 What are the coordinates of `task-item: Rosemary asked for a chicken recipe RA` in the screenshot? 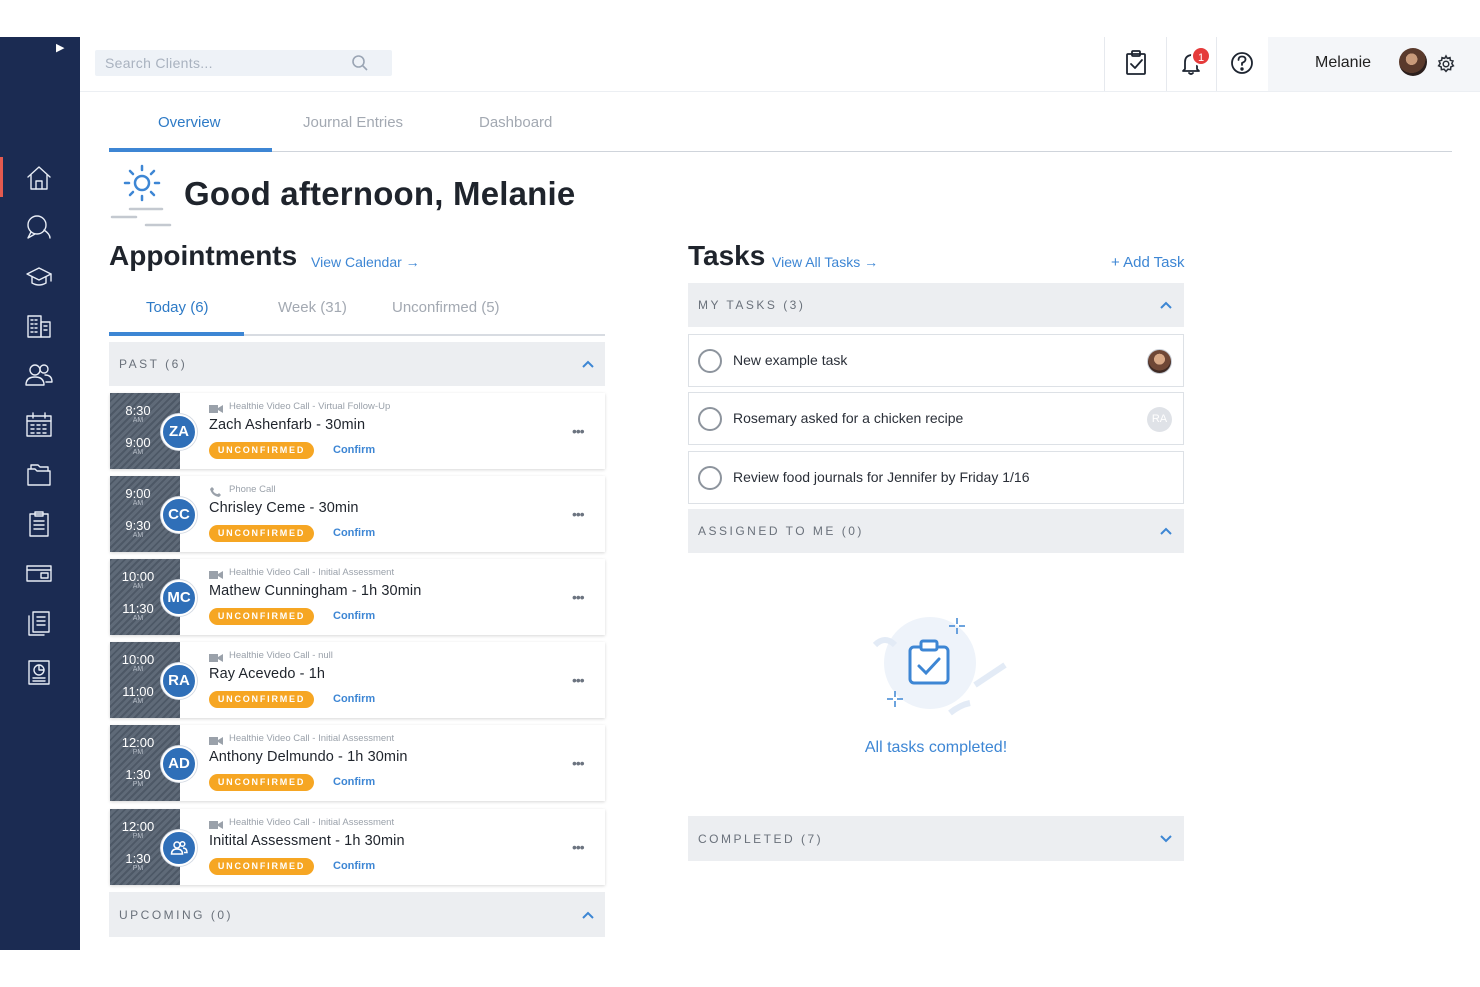 It's located at (936, 418).